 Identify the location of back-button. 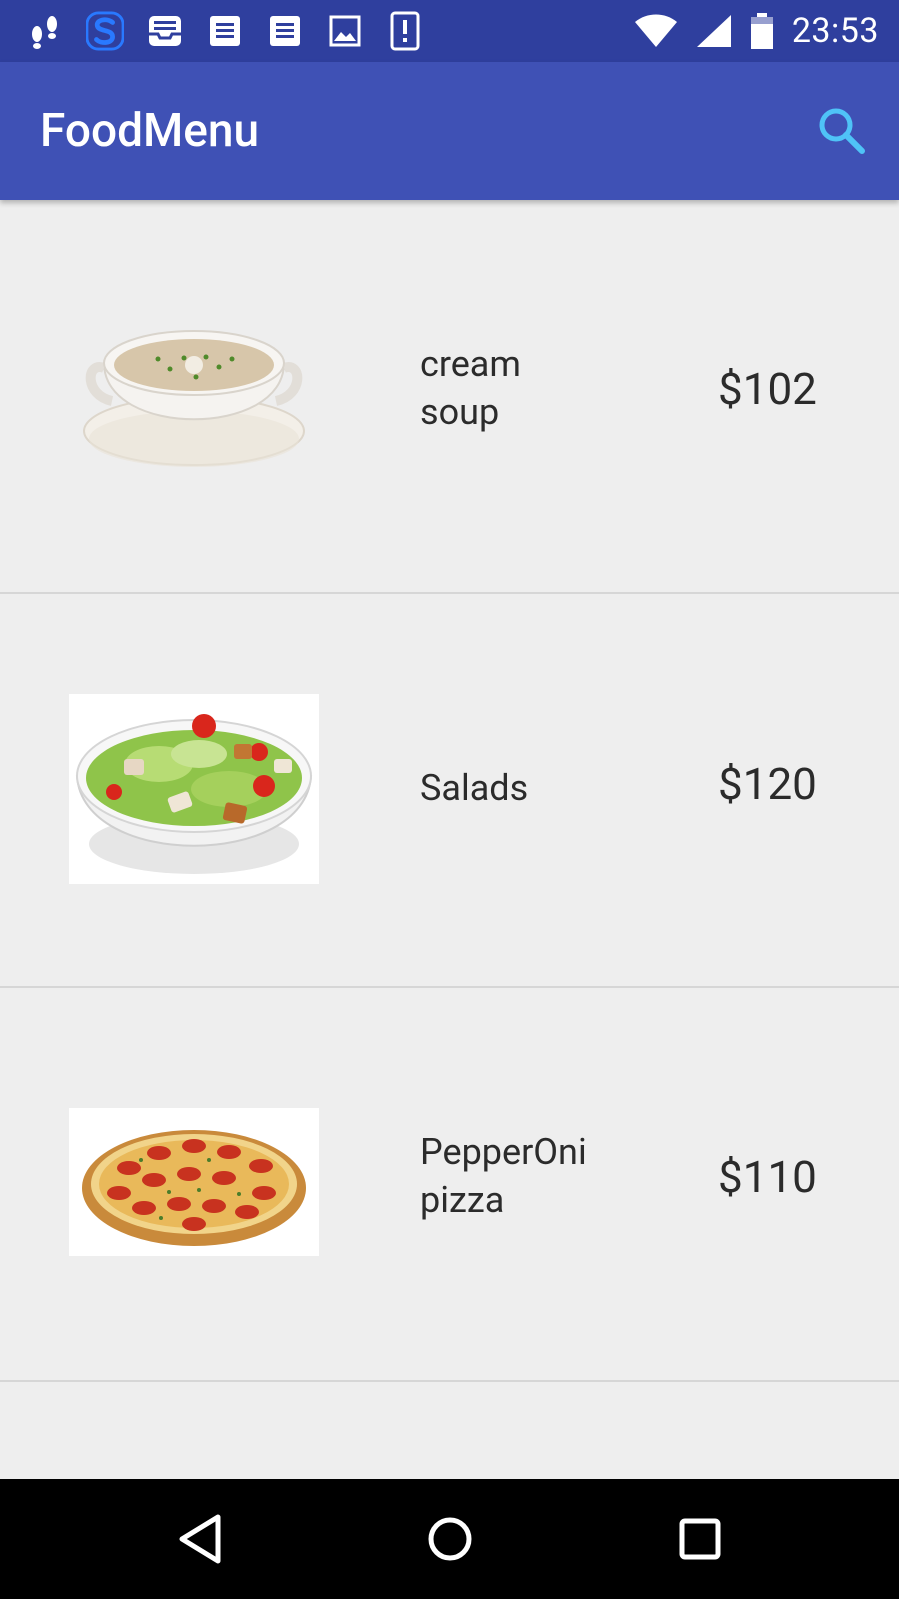
(200, 1539).